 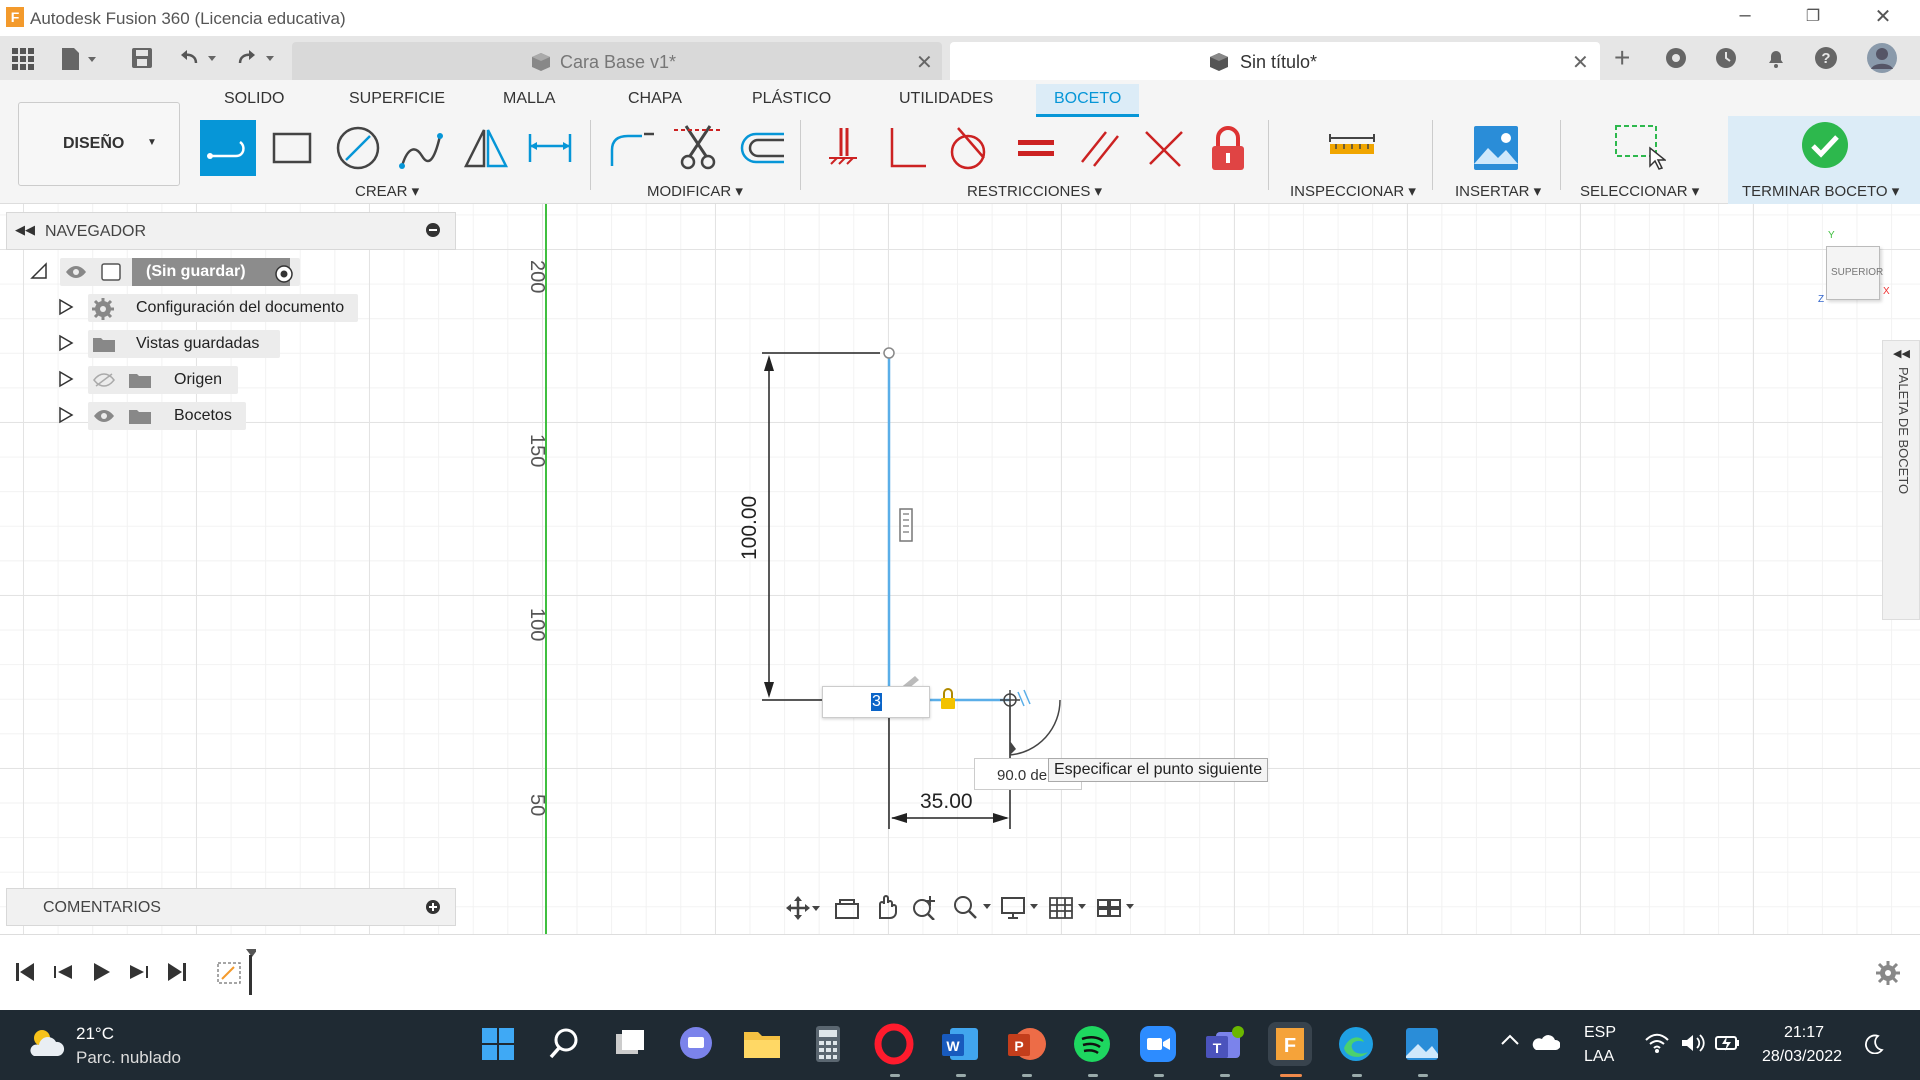 I want to click on tree-item-saved-views: Vistas guardadas, so click(x=184, y=344).